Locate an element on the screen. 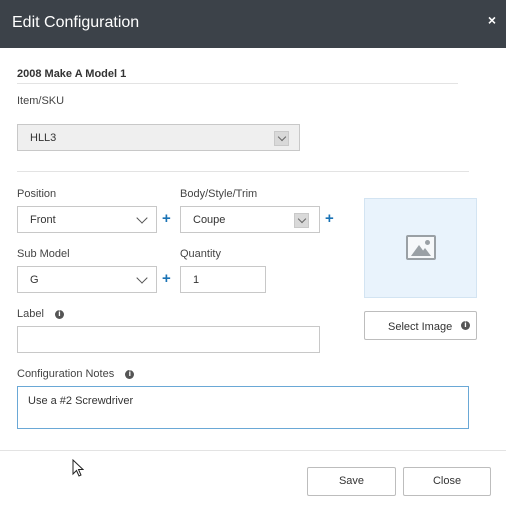  body-style-trim-label: Body/Style/Trim is located at coordinates (219, 194).